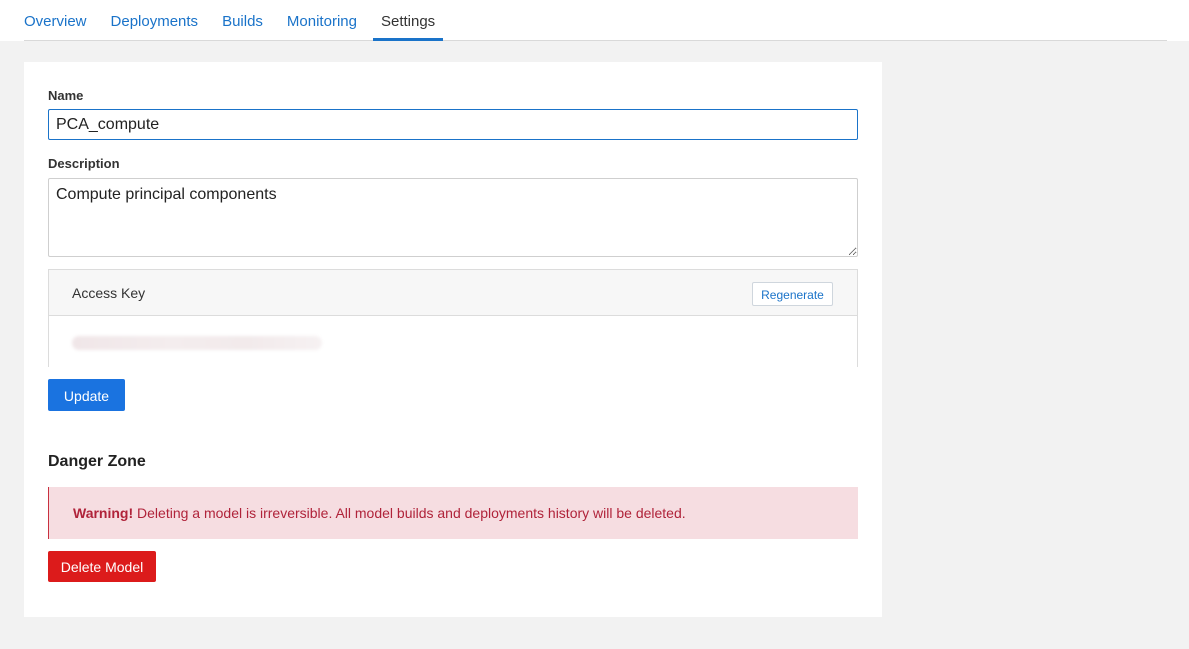 The width and height of the screenshot is (1189, 649). I want to click on tab-overview: Overview, so click(55, 20).